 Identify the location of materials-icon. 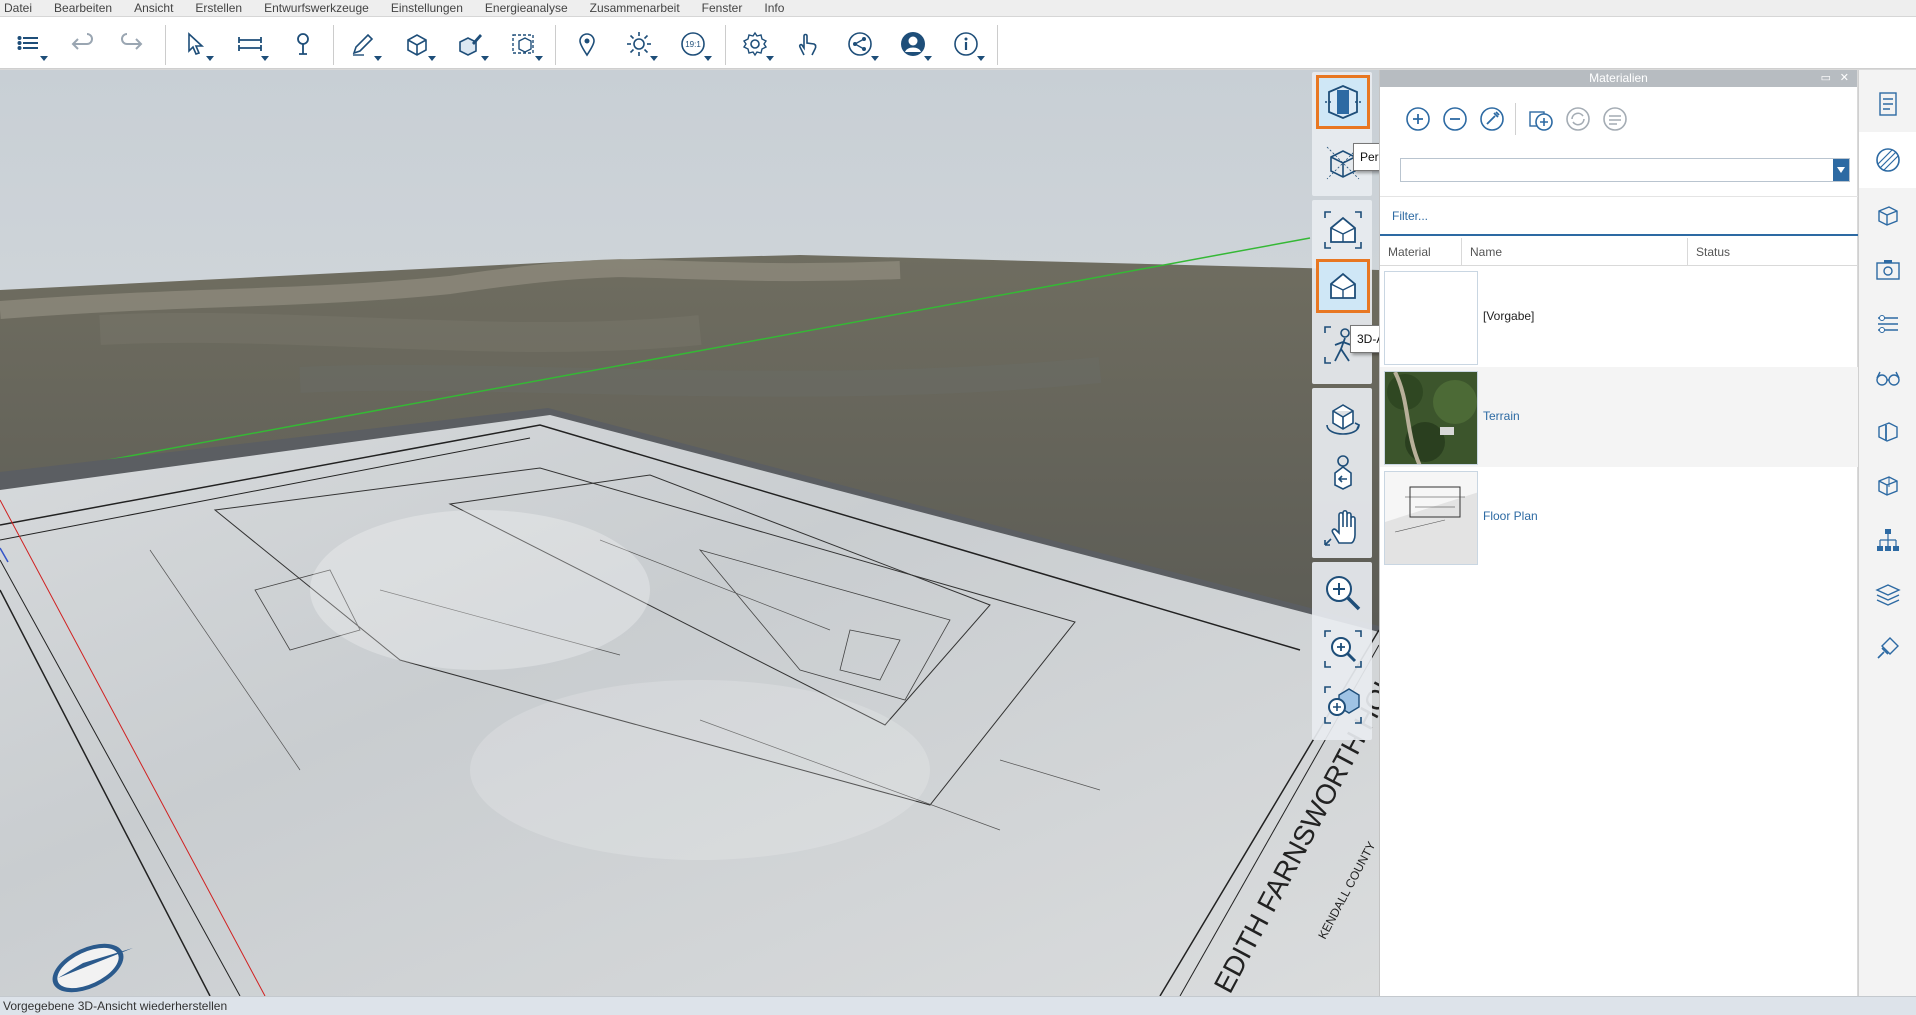
(1887, 160).